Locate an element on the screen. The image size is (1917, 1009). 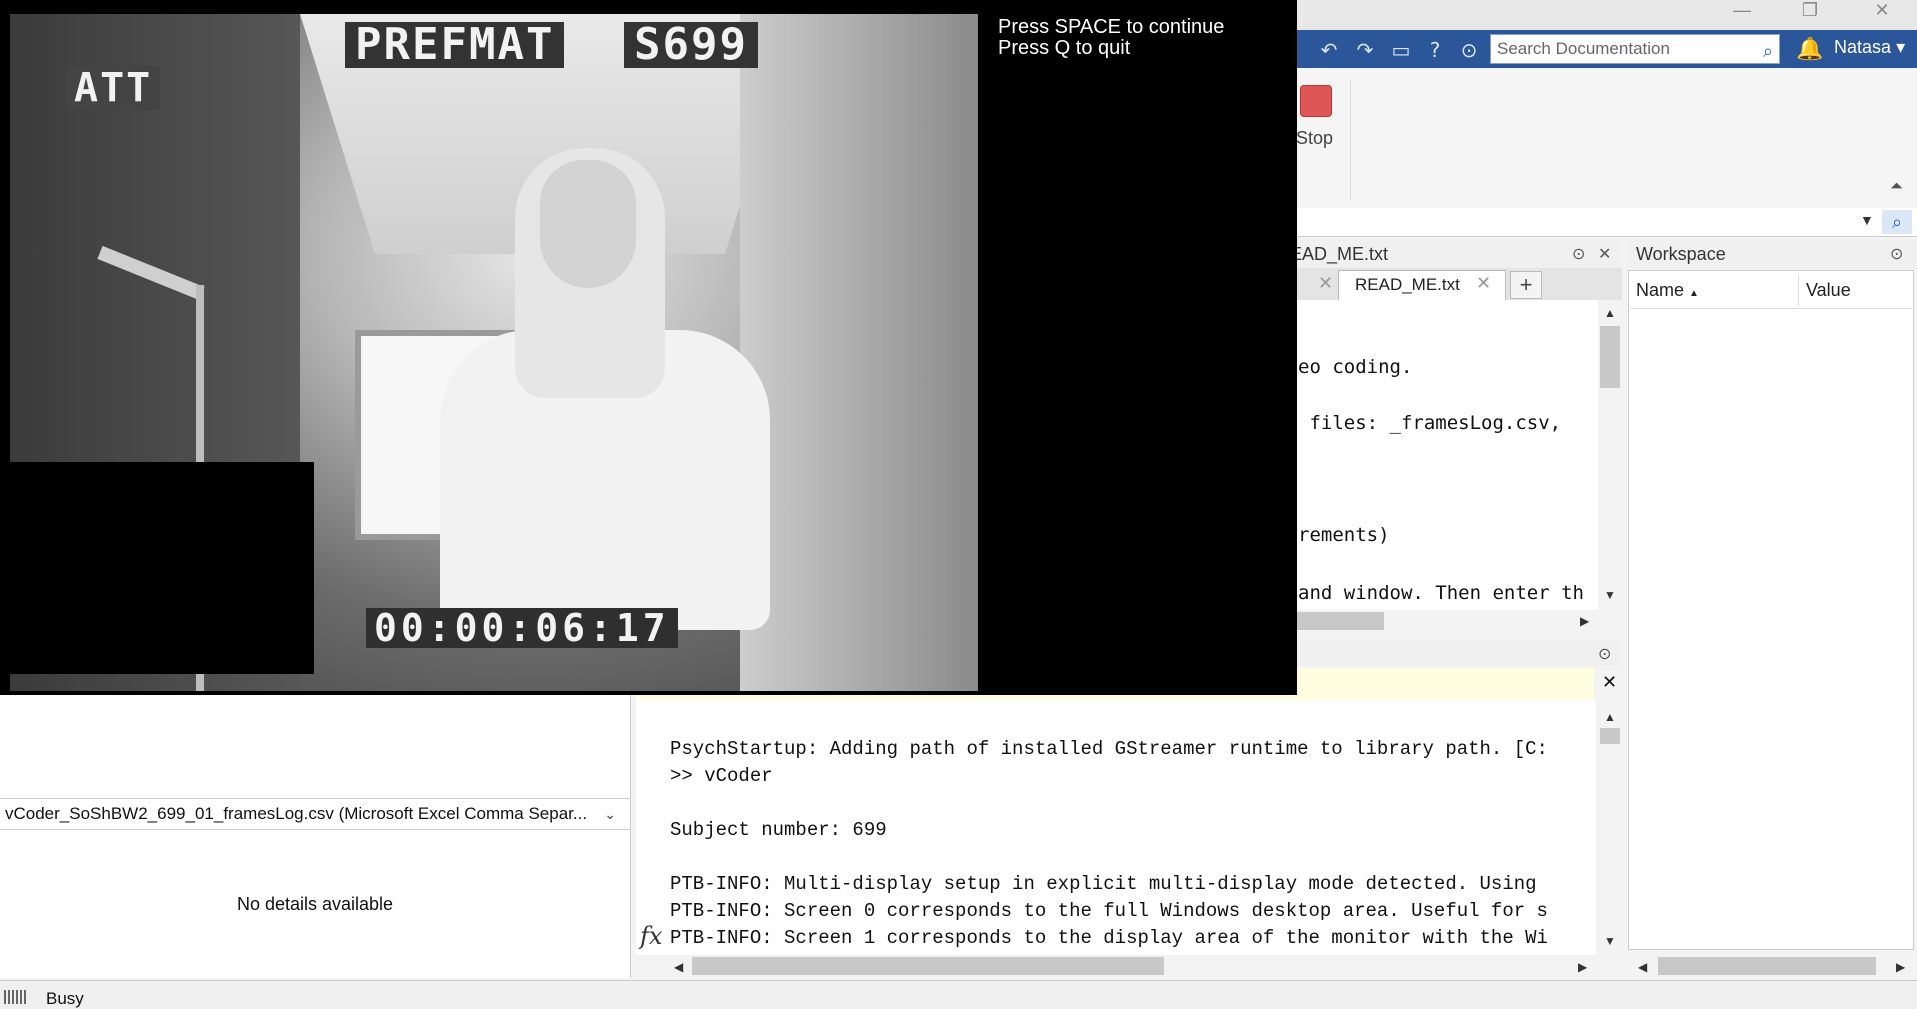
status-text: Busy is located at coordinates (65, 998).